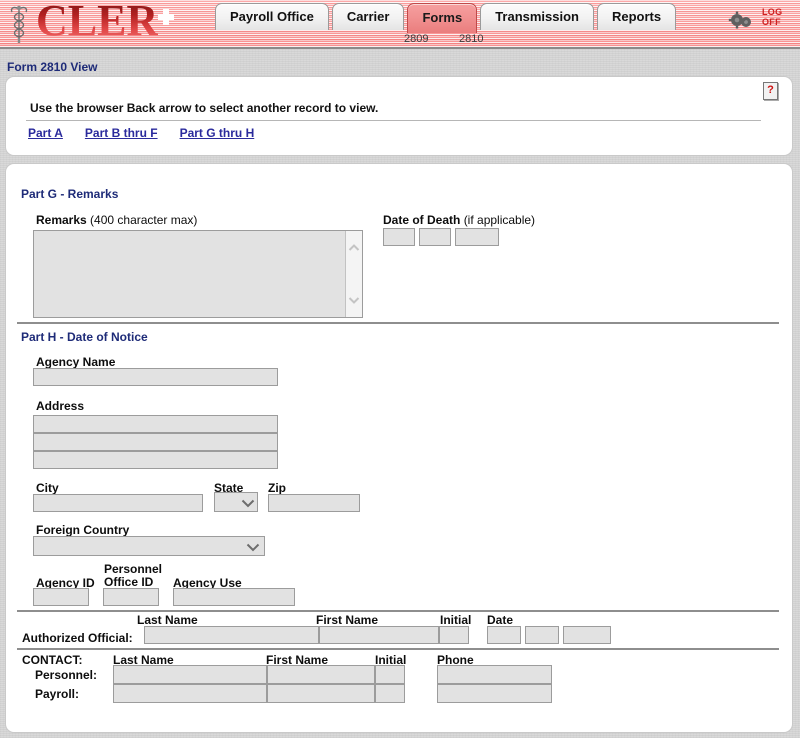  I want to click on section-heading-part-g: Part G - Remarks, so click(70, 194).